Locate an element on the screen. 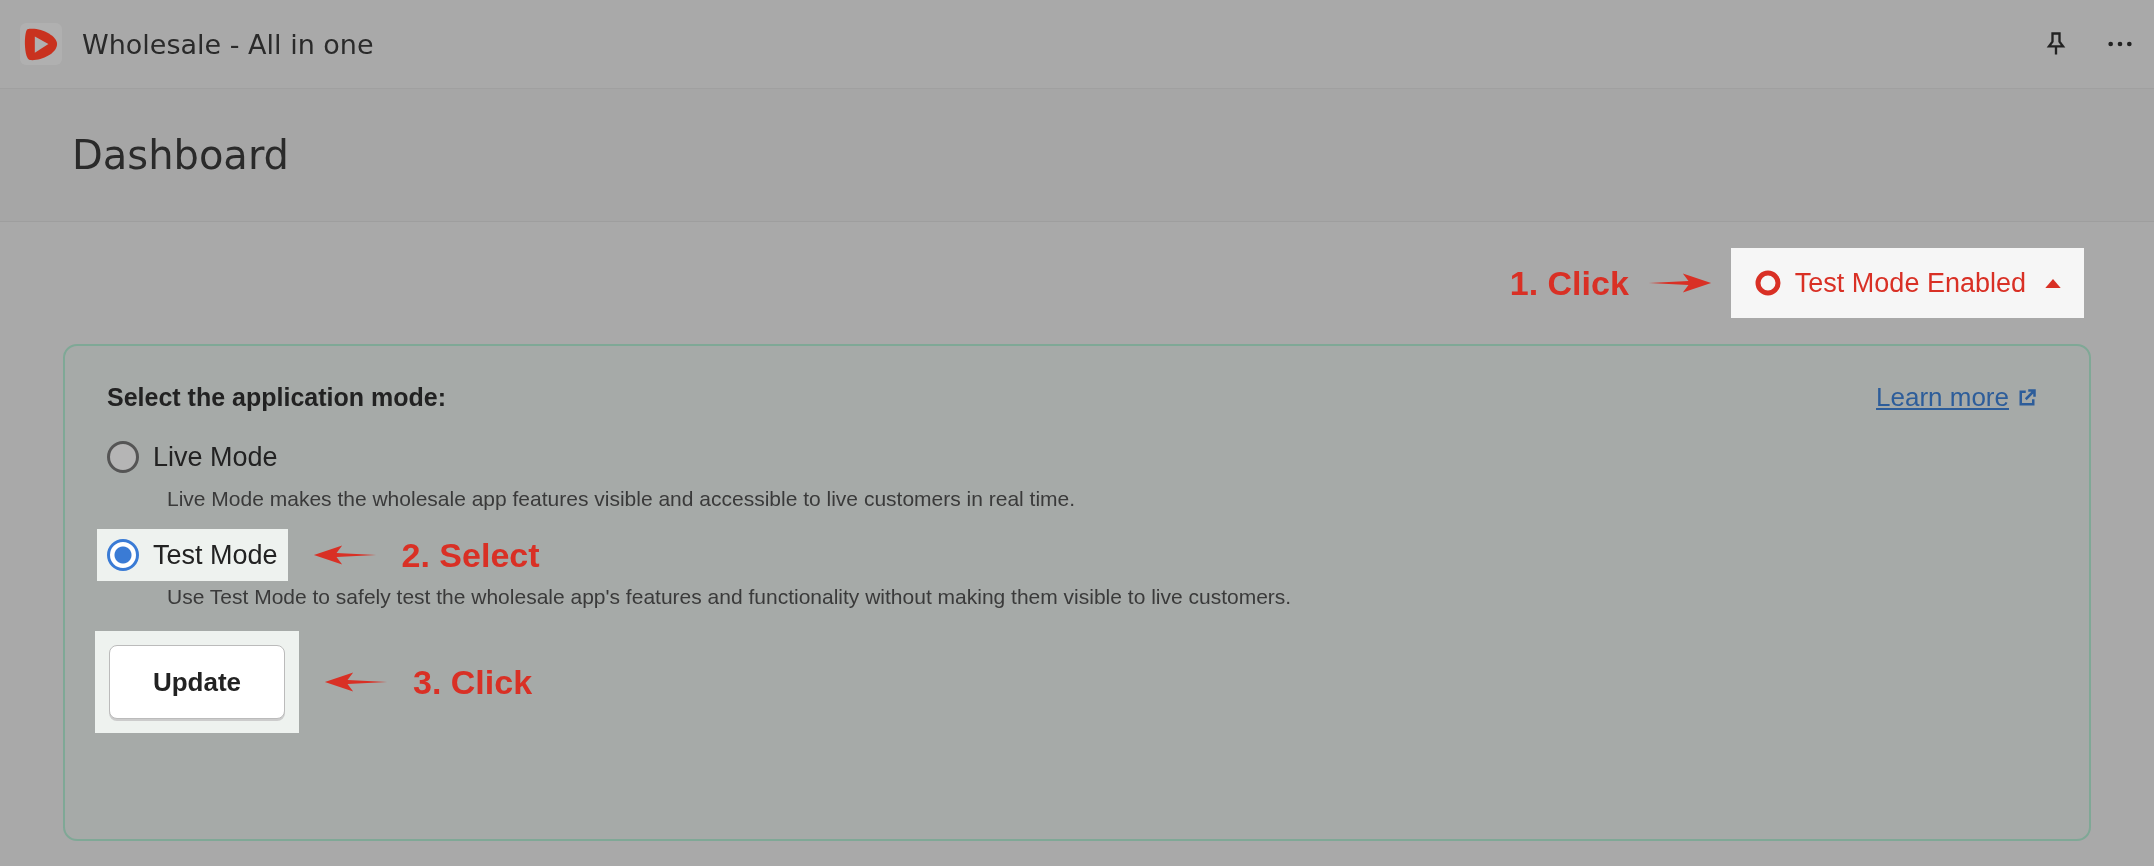  app-logo-icon is located at coordinates (41, 44).